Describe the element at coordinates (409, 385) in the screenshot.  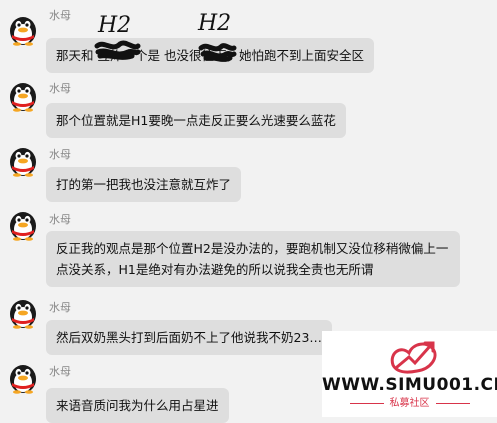
I see `watermark-url: WWW.SIMU001.CN` at that location.